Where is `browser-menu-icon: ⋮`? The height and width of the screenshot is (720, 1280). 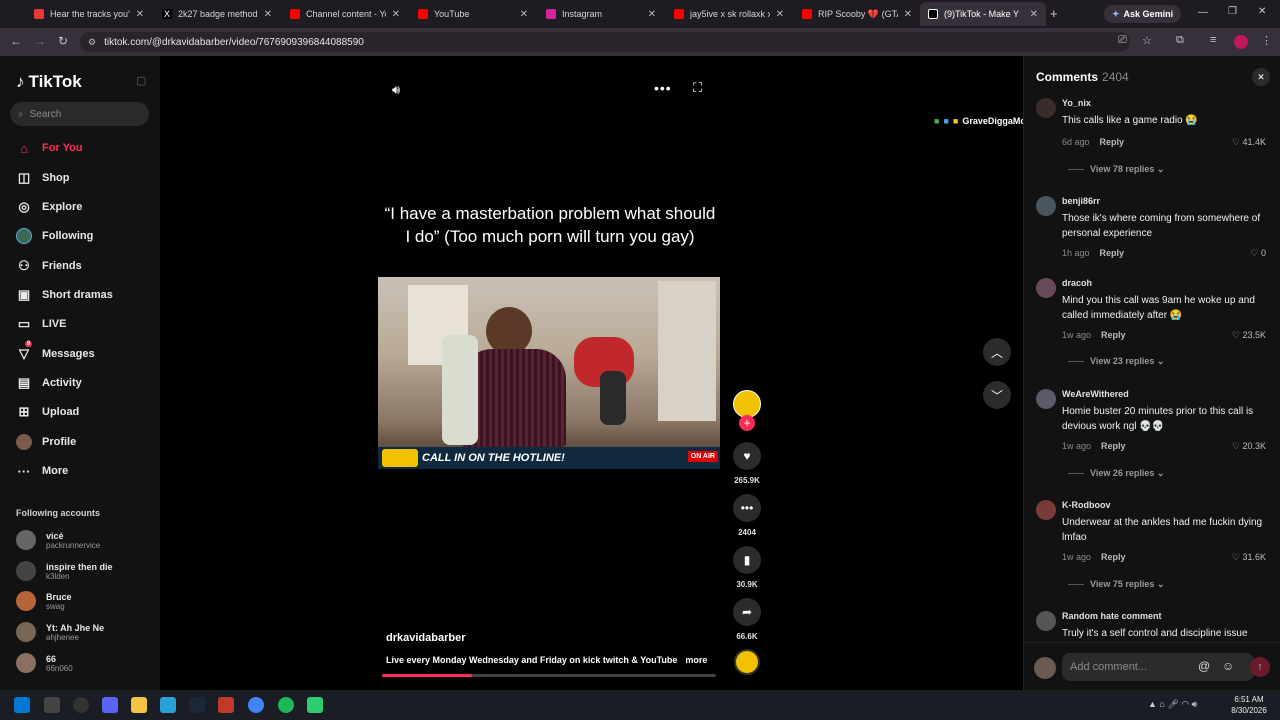
browser-menu-icon: ⋮ is located at coordinates (1266, 40).